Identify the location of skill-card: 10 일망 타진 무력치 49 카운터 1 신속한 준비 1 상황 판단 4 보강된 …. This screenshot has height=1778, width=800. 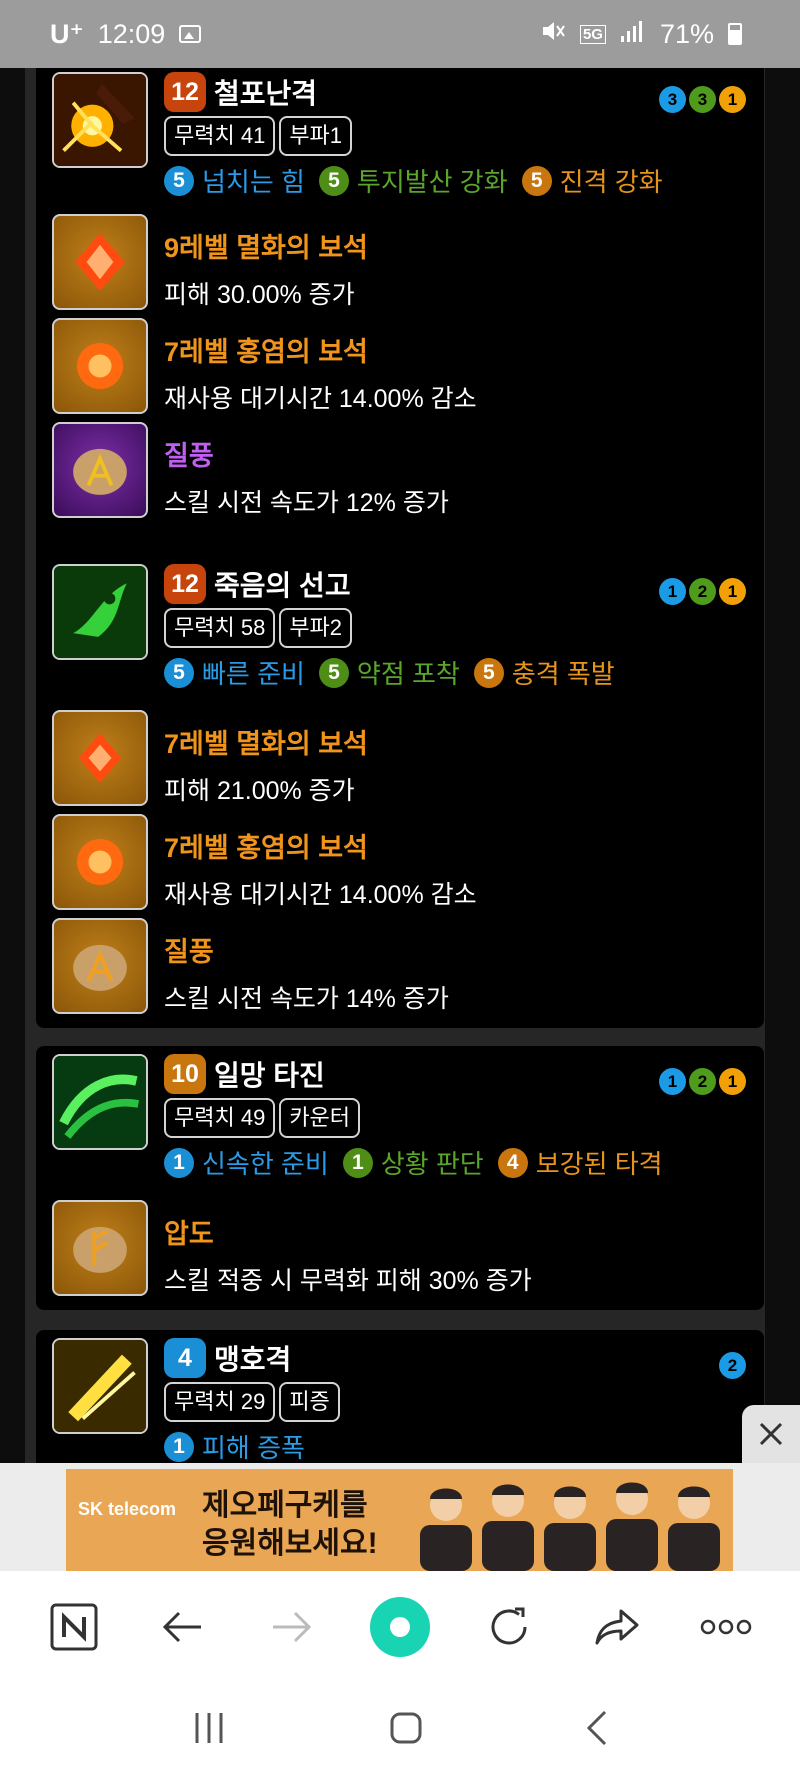
(400, 1178).